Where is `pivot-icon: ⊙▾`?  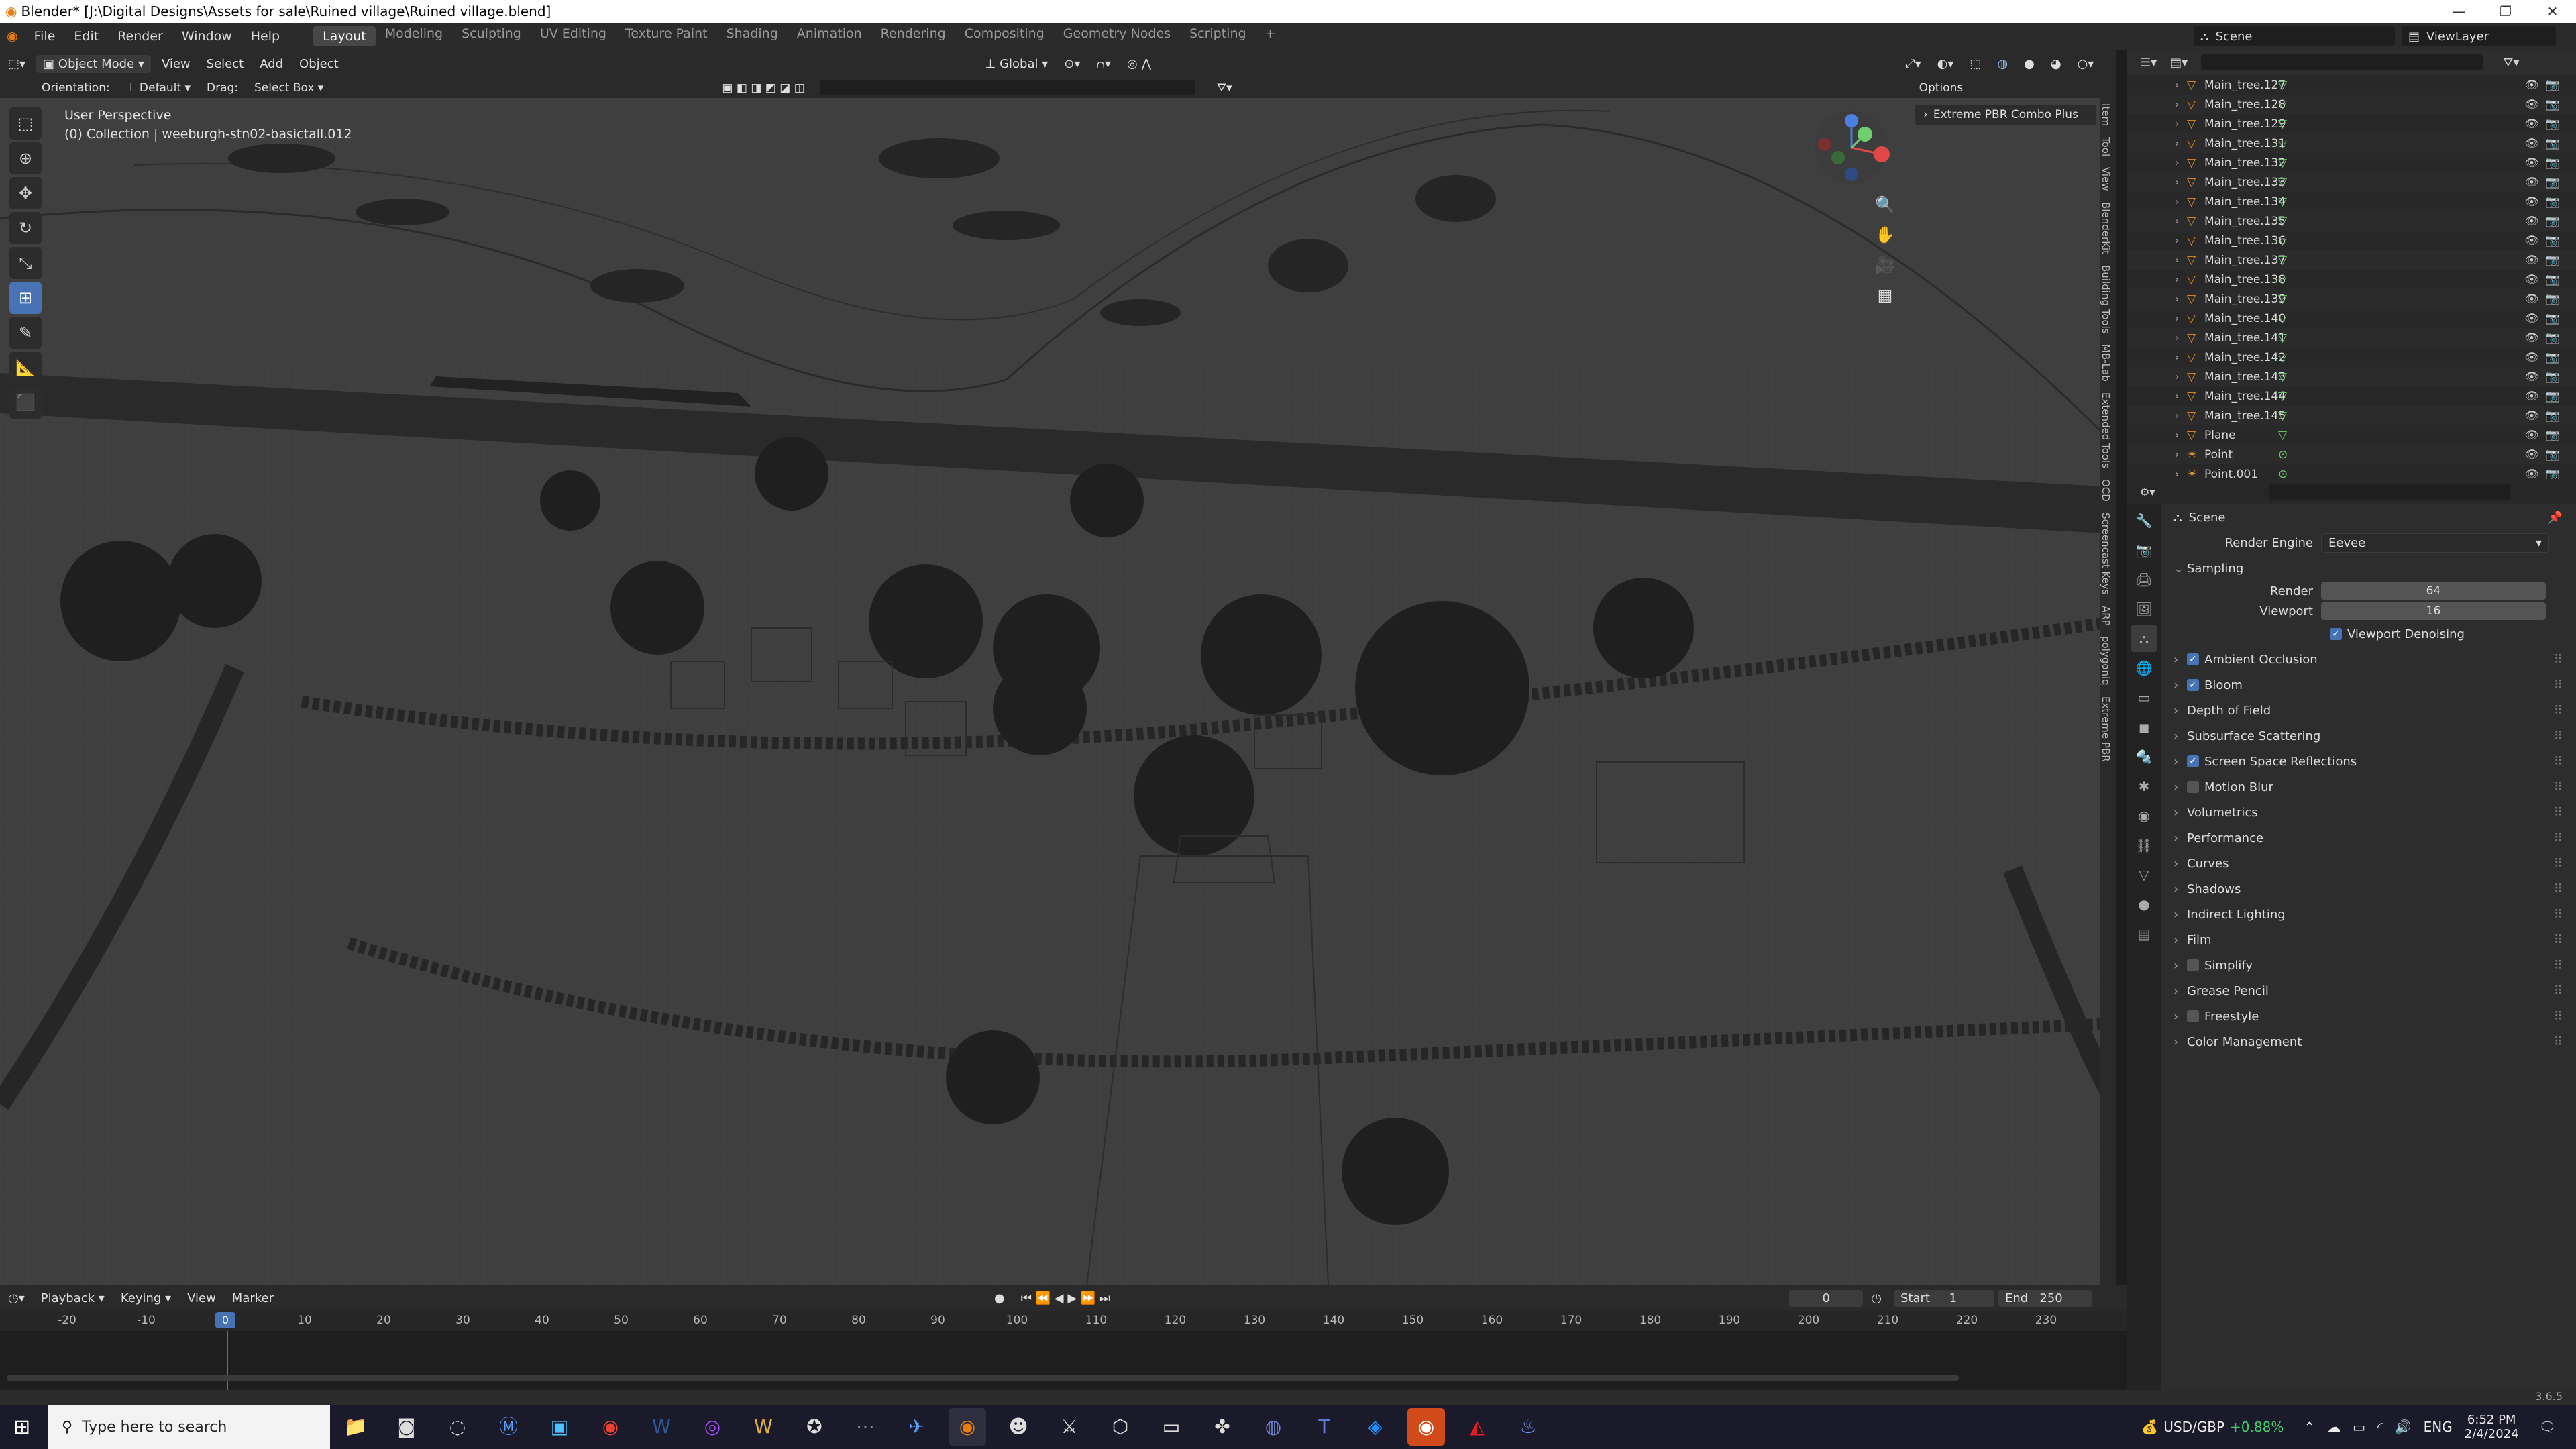
pivot-icon: ⊙▾ is located at coordinates (1072, 64).